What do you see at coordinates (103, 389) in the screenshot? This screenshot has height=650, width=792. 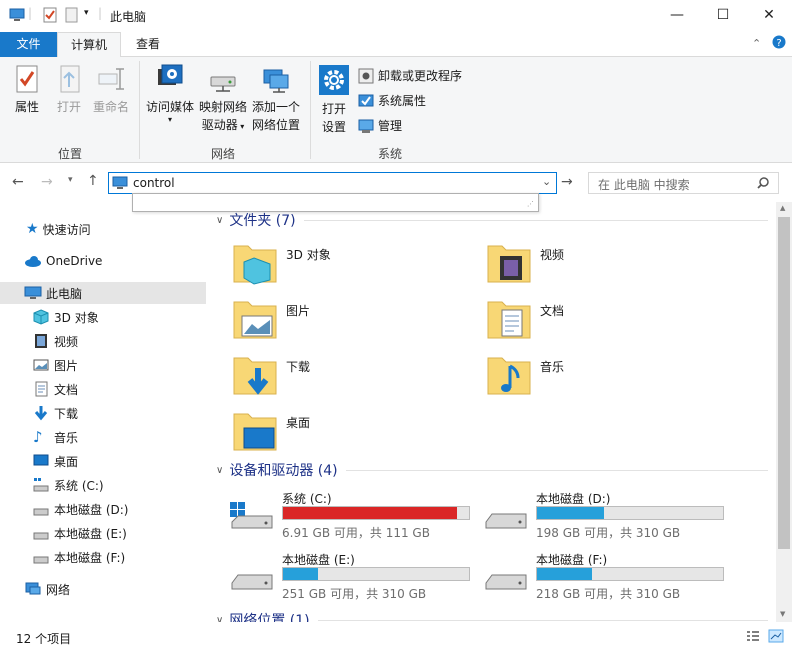 I see `nav-item-documents: 文档` at bounding box center [103, 389].